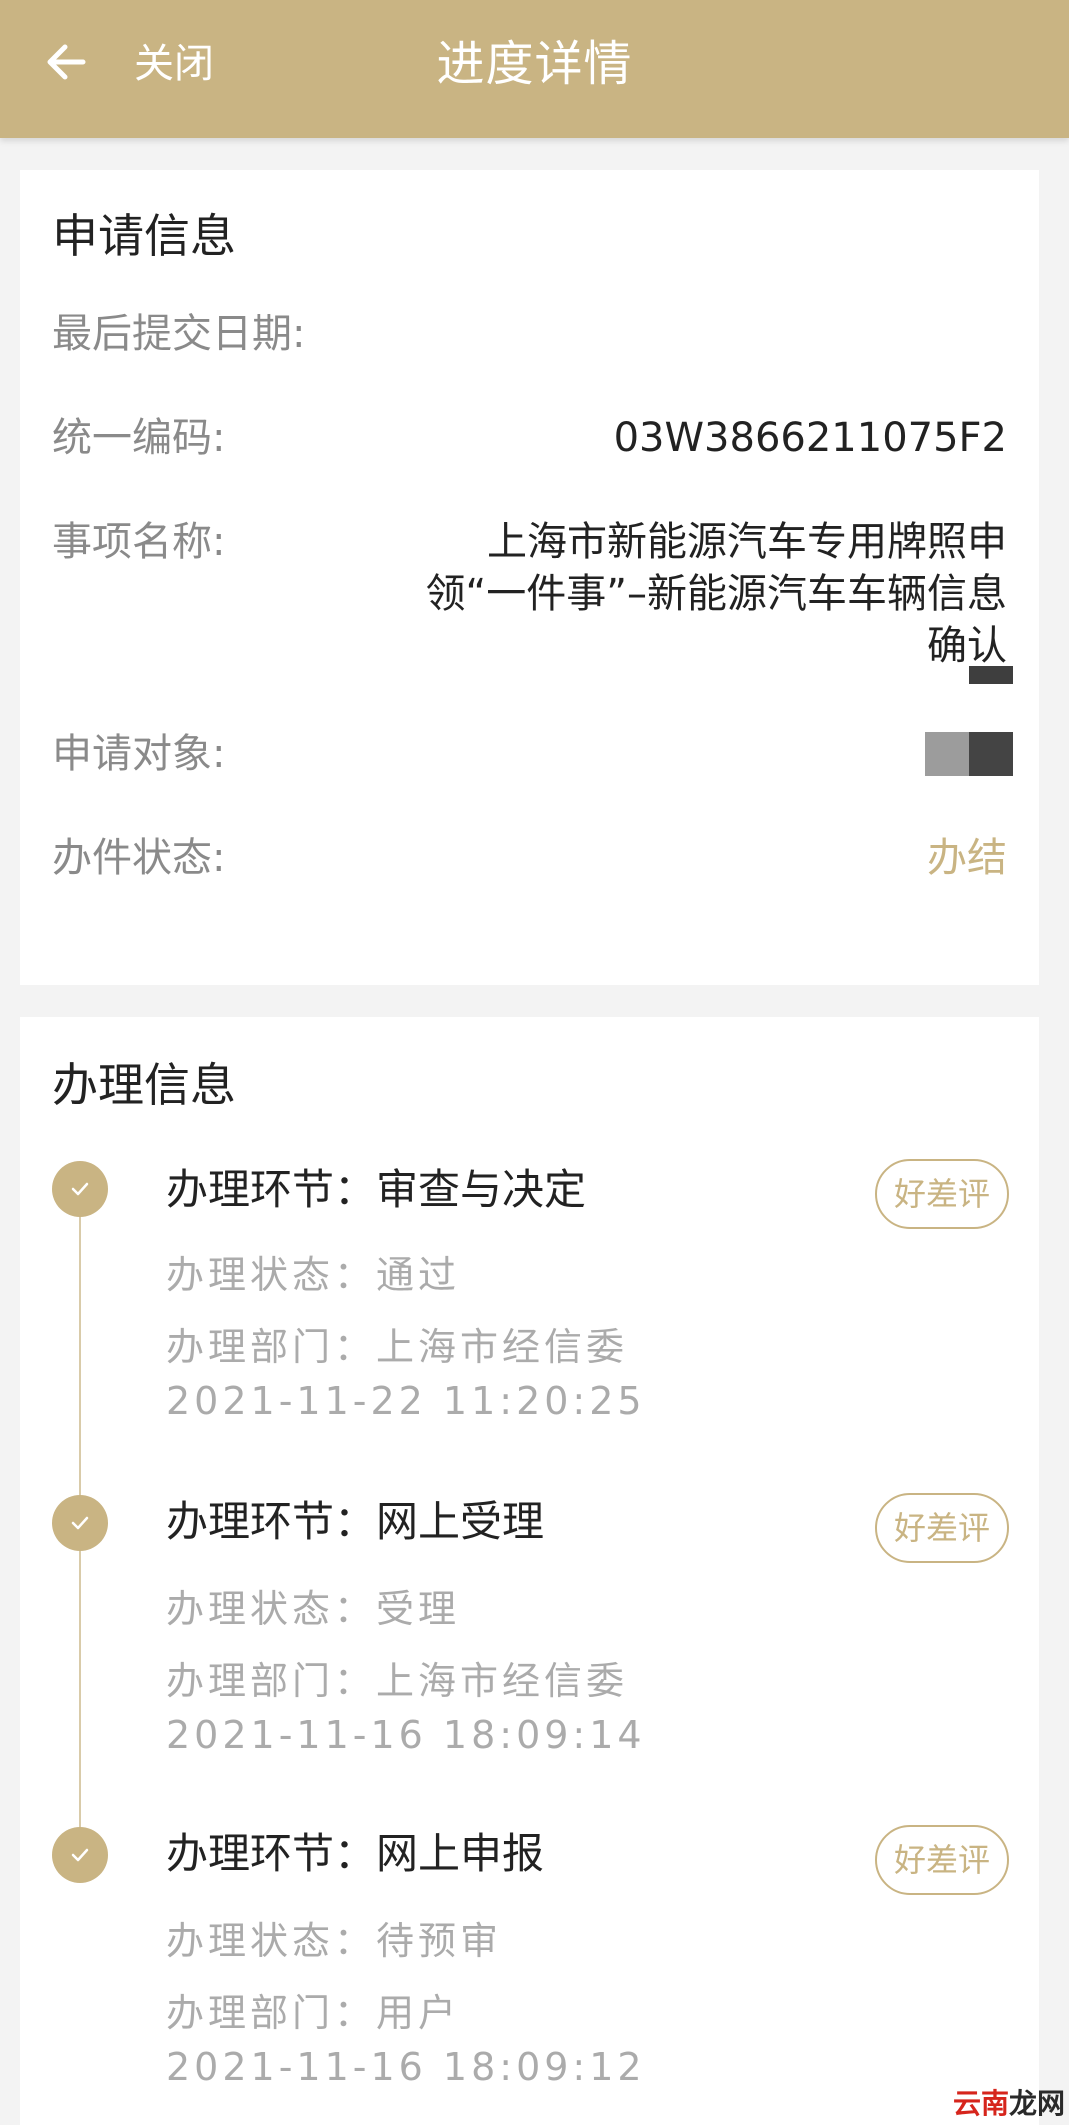 The height and width of the screenshot is (2125, 1069). Describe the element at coordinates (534, 64) in the screenshot. I see `page-title: 进度详情` at that location.